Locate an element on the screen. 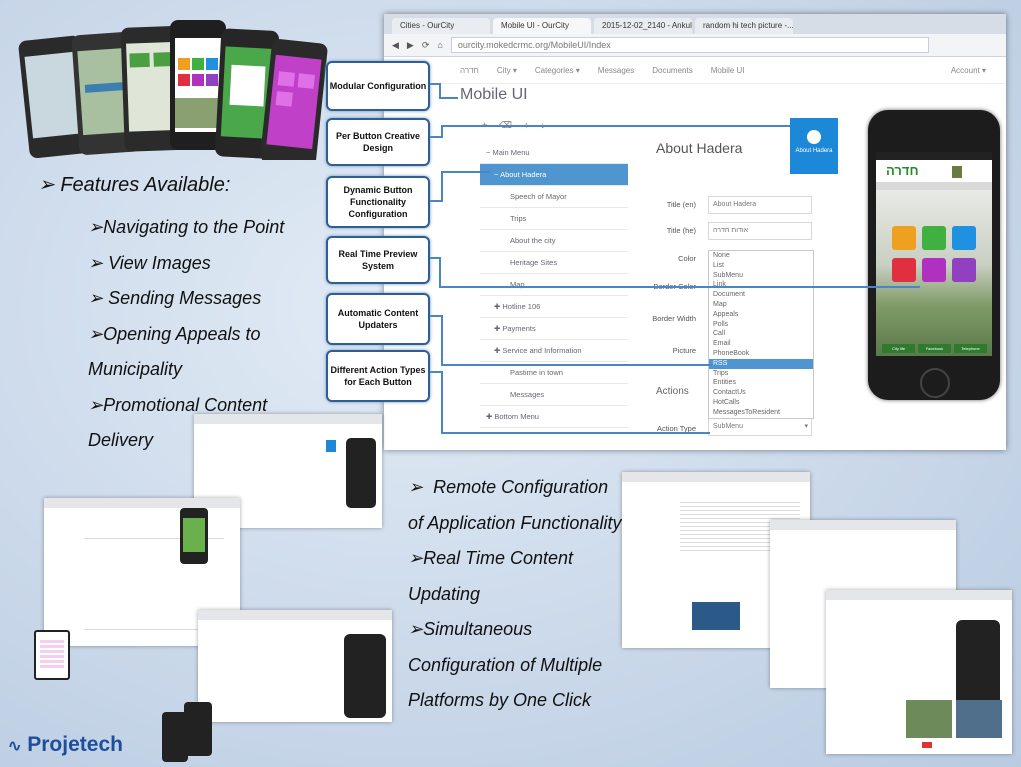 The height and width of the screenshot is (767, 1021). tree-item: Heritage Sites is located at coordinates (554, 263).